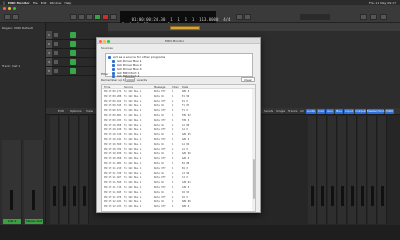 This screenshot has height=240, width=400. I want to click on column-chan: Chan, so click(175, 87).